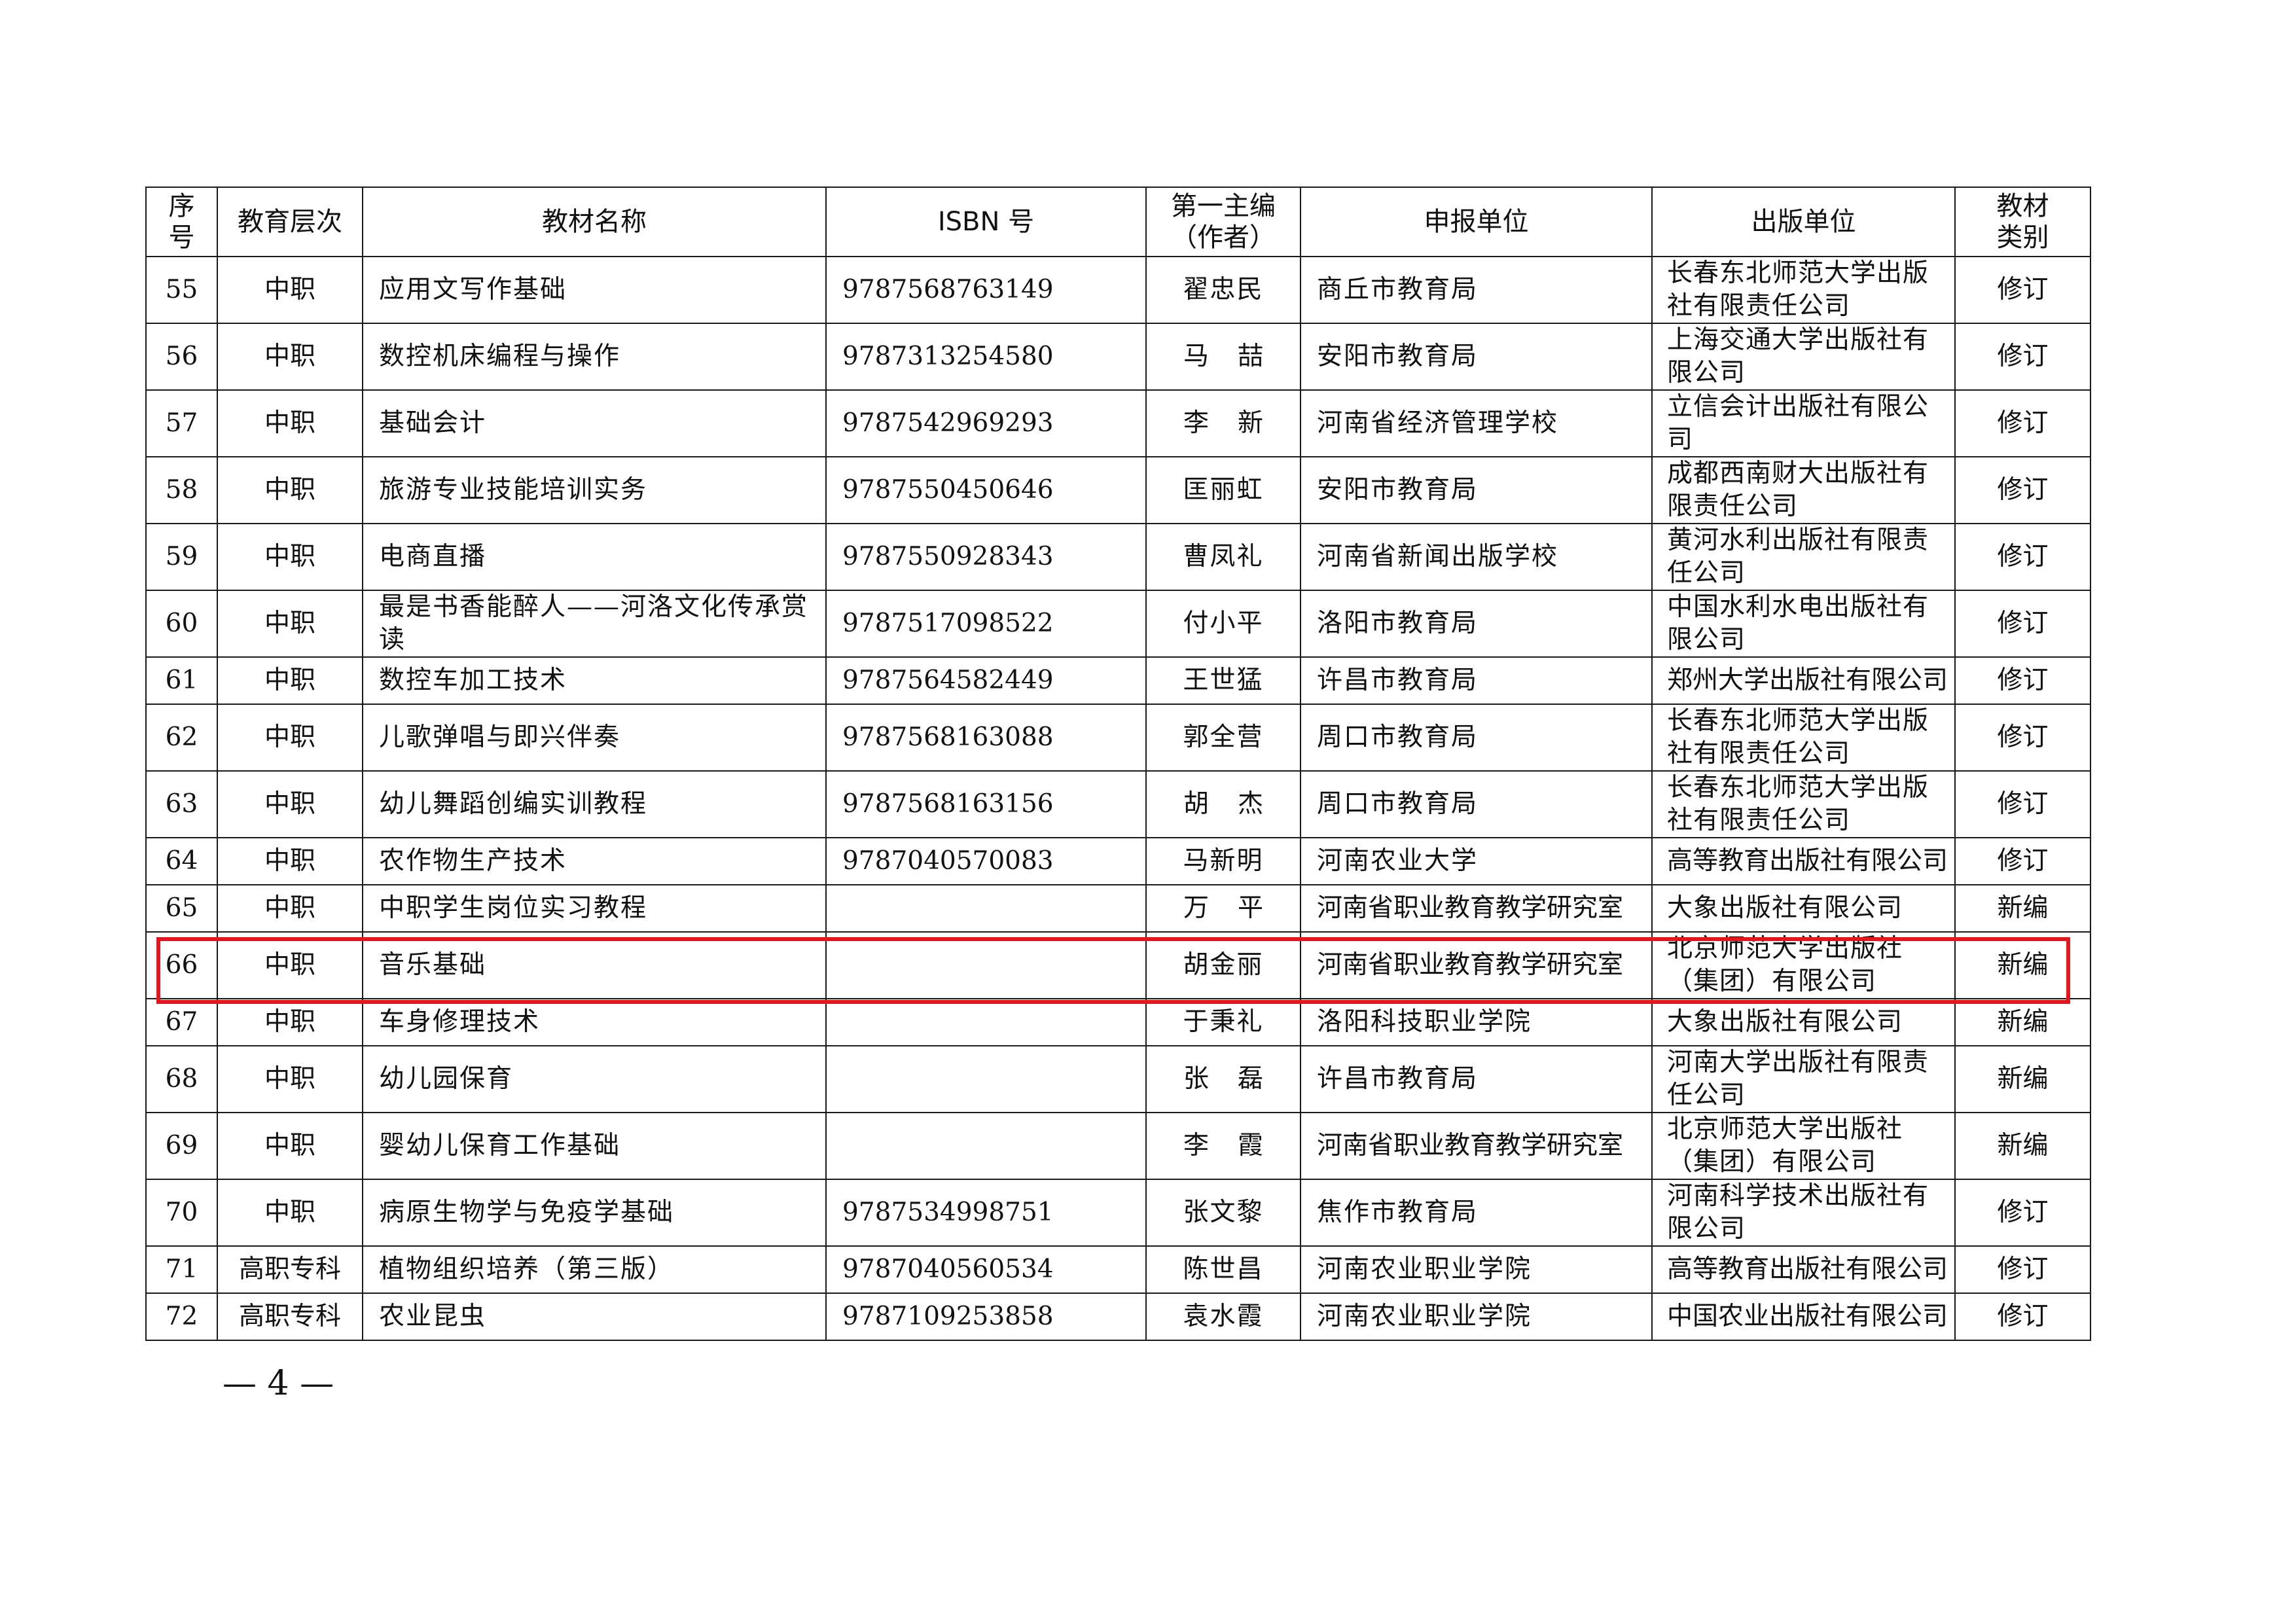 The height and width of the screenshot is (1623, 2296). Describe the element at coordinates (1223, 1146) in the screenshot. I see `cell-editor: 李霞` at that location.